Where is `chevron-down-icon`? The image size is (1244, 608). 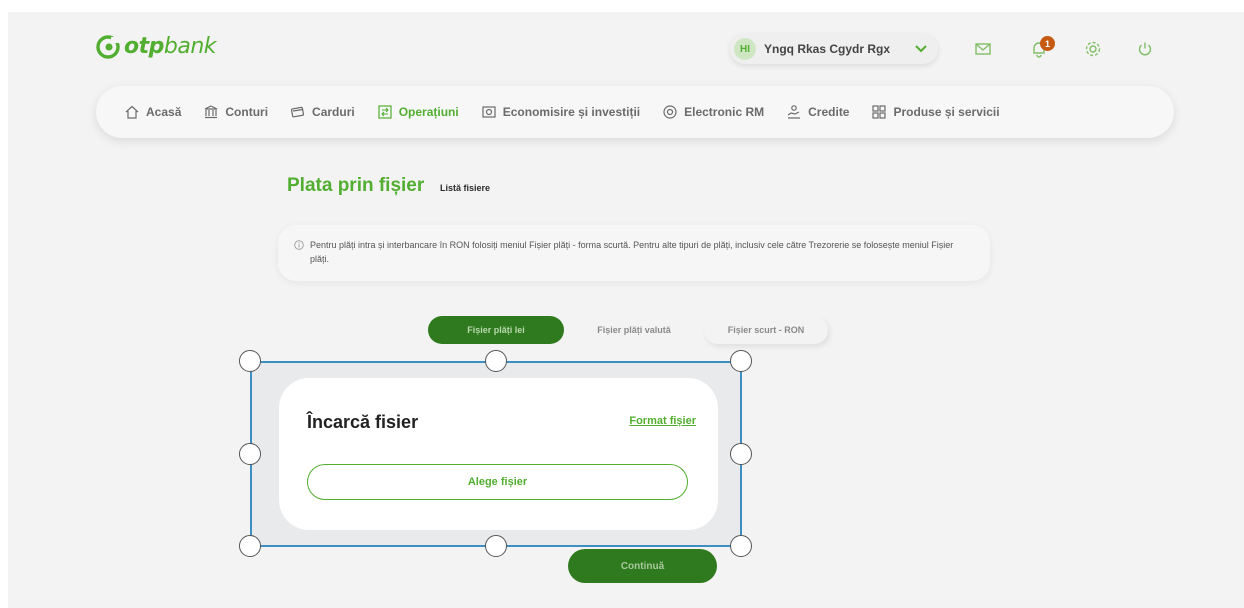
chevron-down-icon is located at coordinates (921, 49).